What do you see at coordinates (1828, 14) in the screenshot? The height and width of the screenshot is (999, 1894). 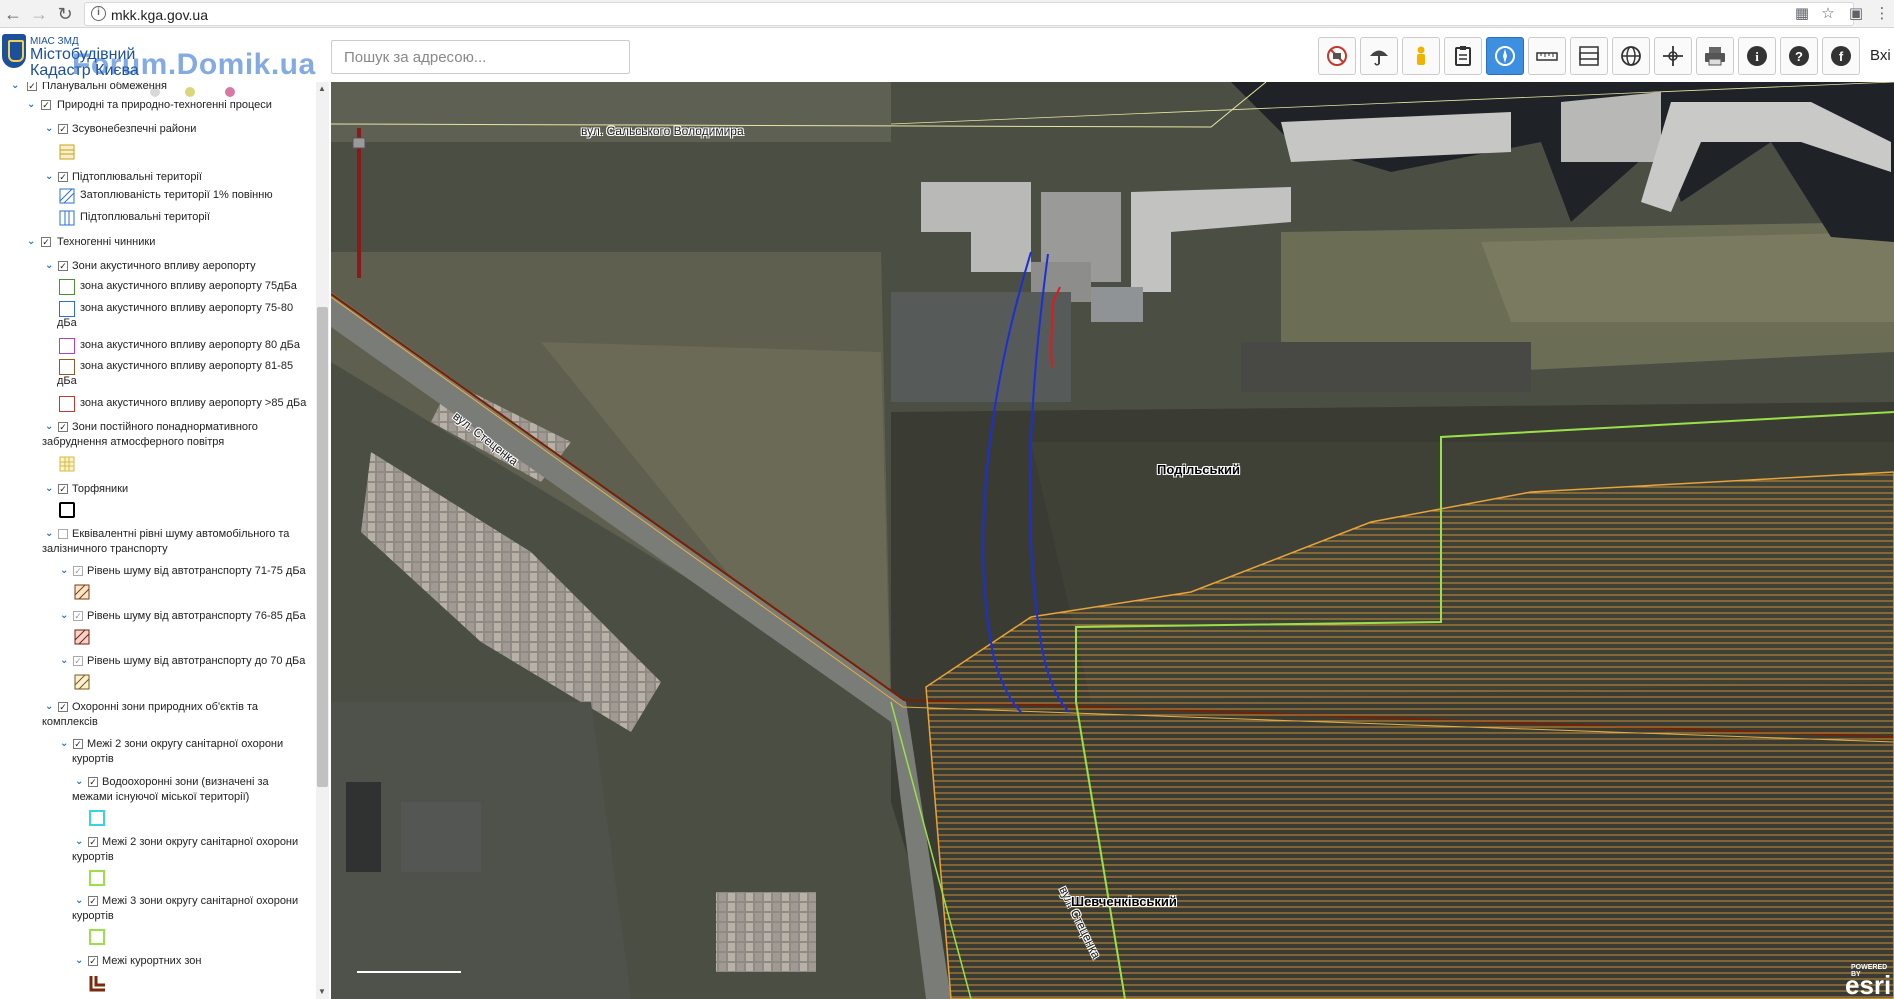 I see `bookmark-star-icon: ☆` at bounding box center [1828, 14].